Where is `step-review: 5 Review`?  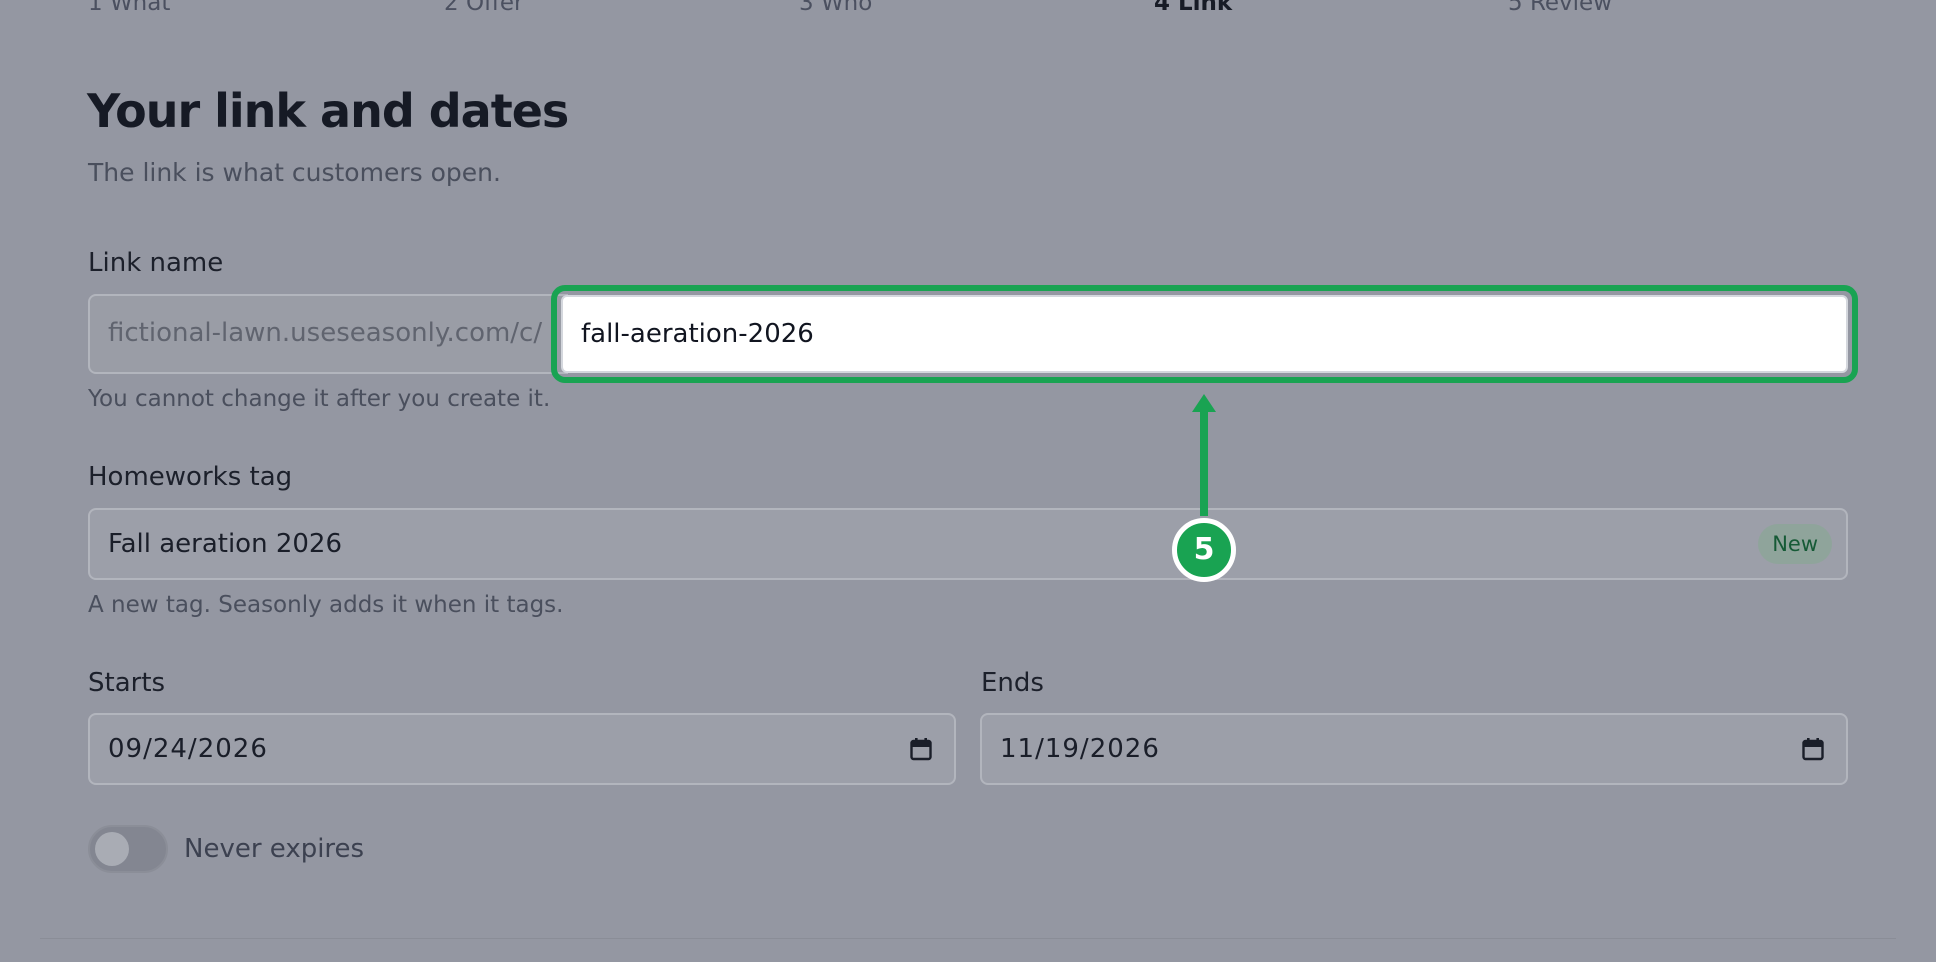
step-review: 5 Review is located at coordinates (1560, 8).